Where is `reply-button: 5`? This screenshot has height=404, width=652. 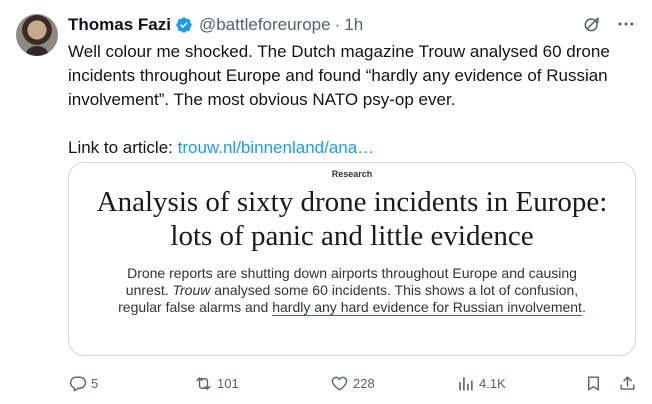
reply-button: 5 is located at coordinates (83, 383).